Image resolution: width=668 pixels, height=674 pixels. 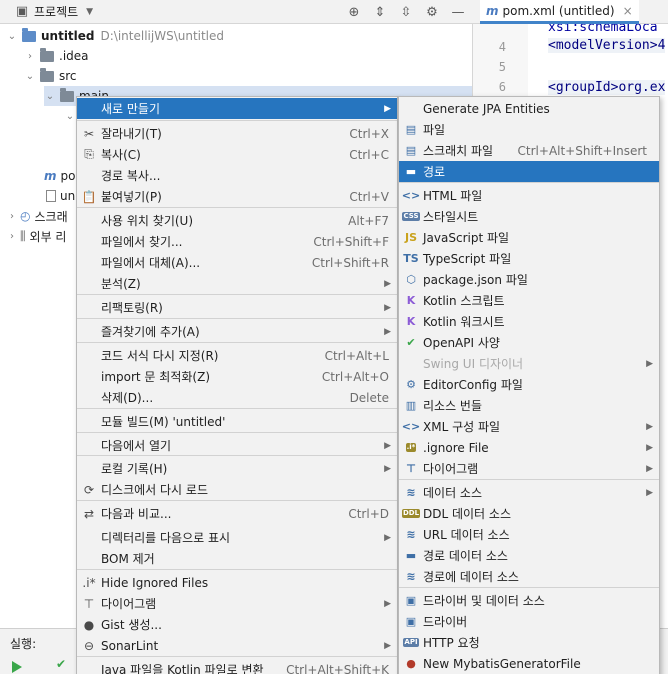 I want to click on menu-item-label: Swing UI 디자이너, so click(x=473, y=364).